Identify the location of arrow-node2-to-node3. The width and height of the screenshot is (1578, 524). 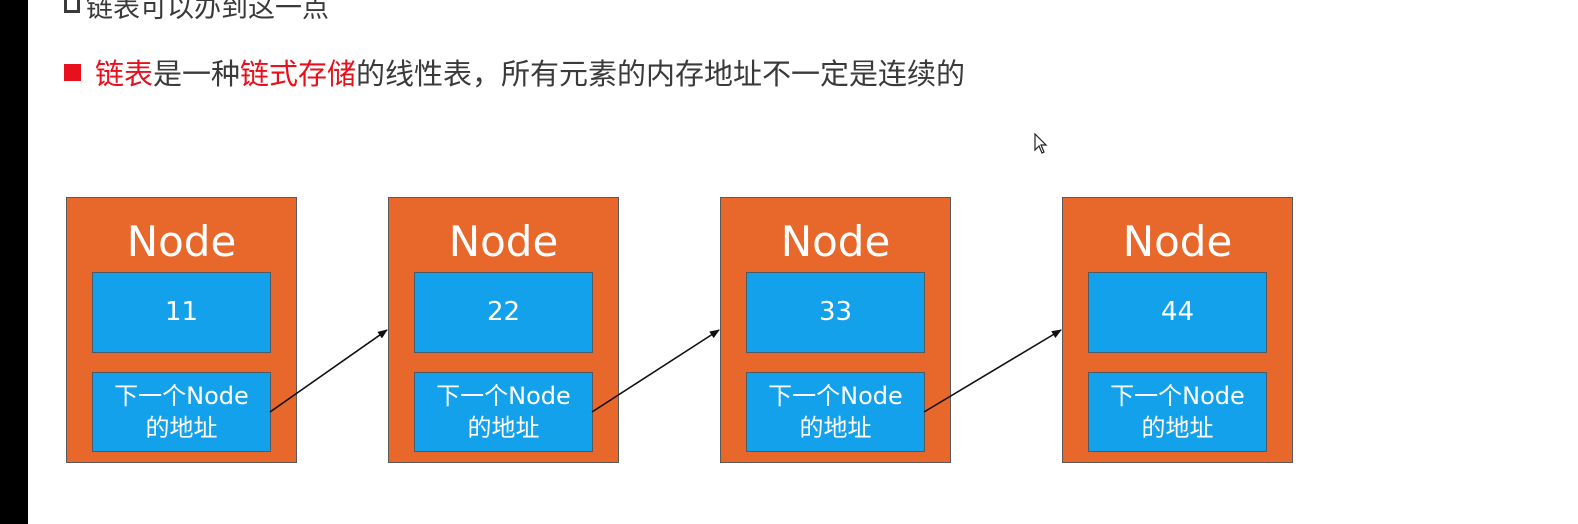
(655, 371).